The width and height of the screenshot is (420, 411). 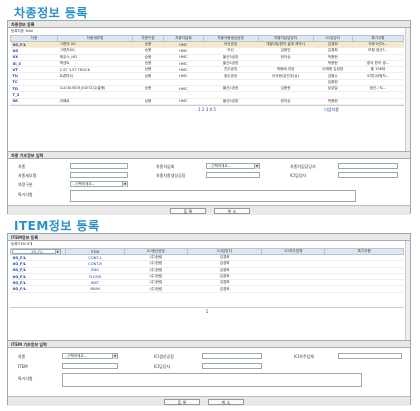 I want to click on item-pagination: 1, so click(x=207, y=310).